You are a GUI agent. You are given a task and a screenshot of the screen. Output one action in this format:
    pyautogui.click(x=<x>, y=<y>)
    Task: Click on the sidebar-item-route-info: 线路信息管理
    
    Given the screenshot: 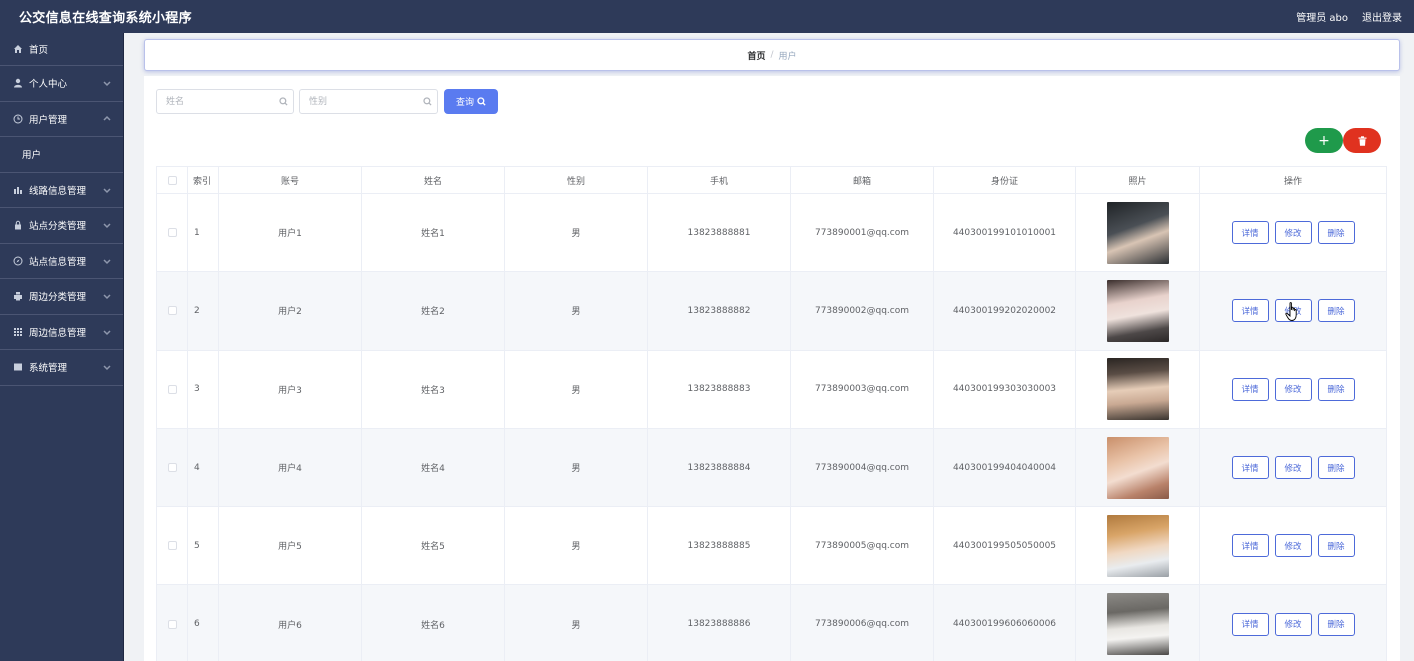 What is the action you would take?
    pyautogui.click(x=61, y=190)
    